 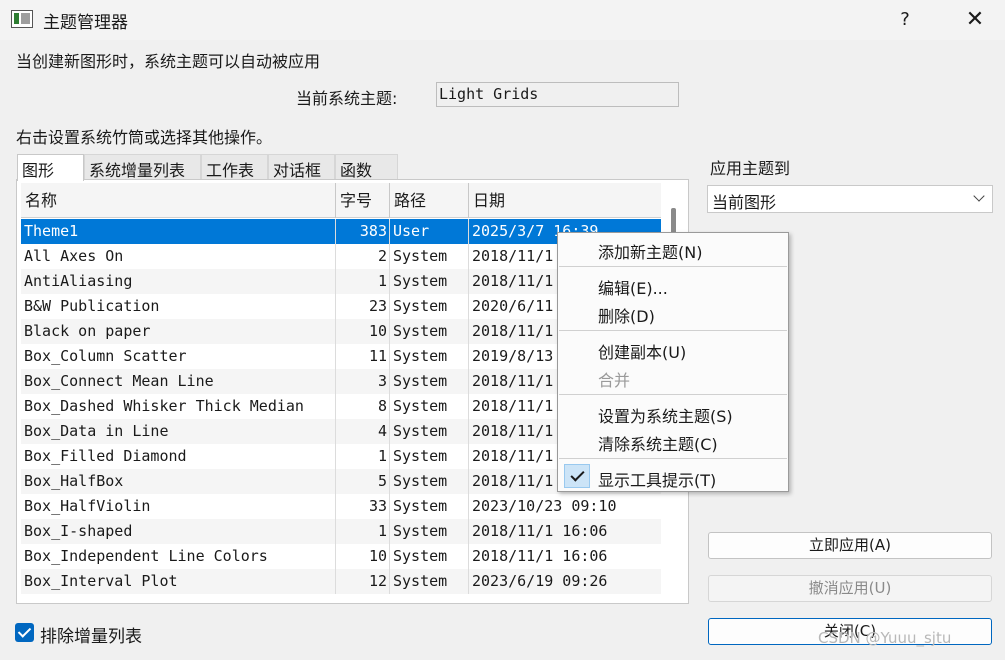 I want to click on column-header-path: 路径, so click(x=429, y=200).